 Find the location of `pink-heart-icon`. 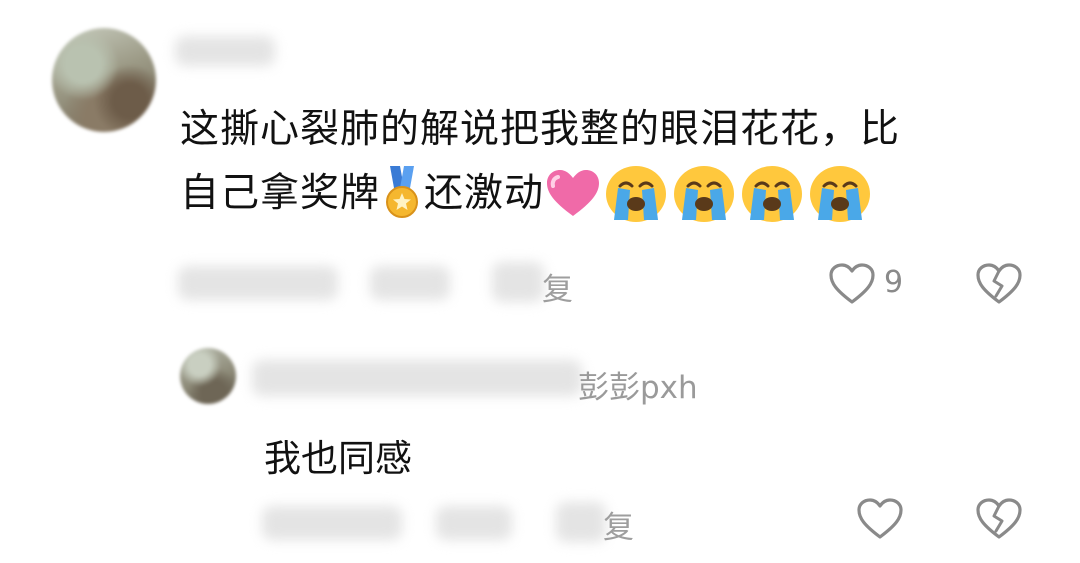

pink-heart-icon is located at coordinates (573, 193).